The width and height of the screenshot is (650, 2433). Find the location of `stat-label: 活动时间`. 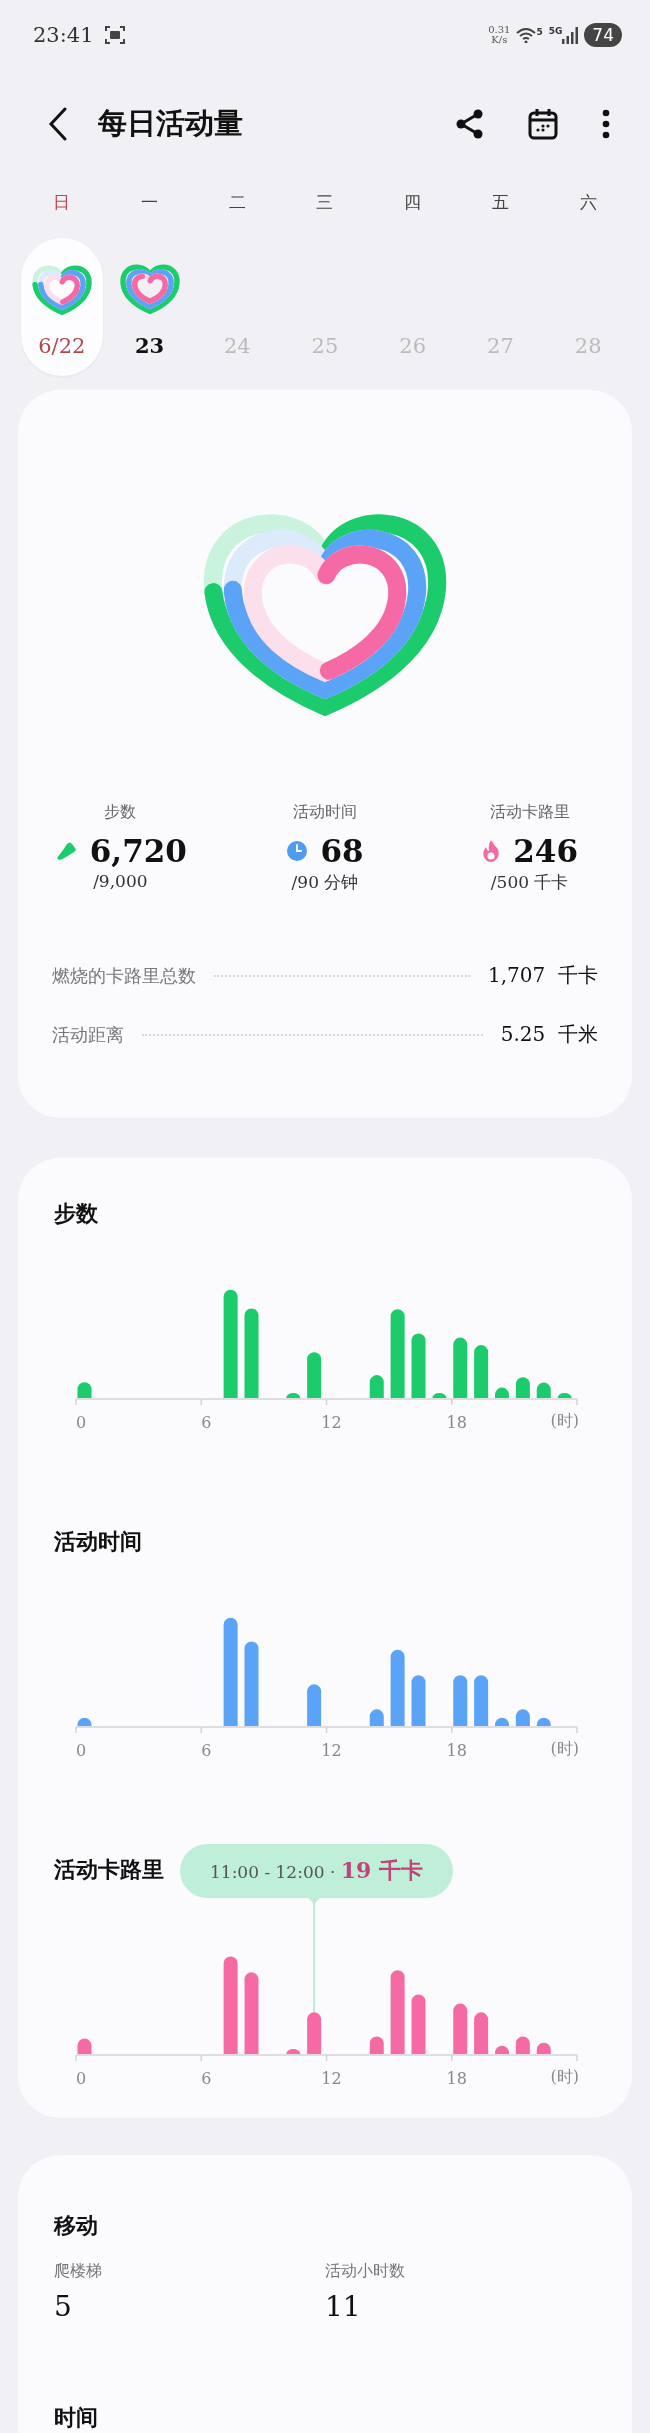

stat-label: 活动时间 is located at coordinates (325, 812).